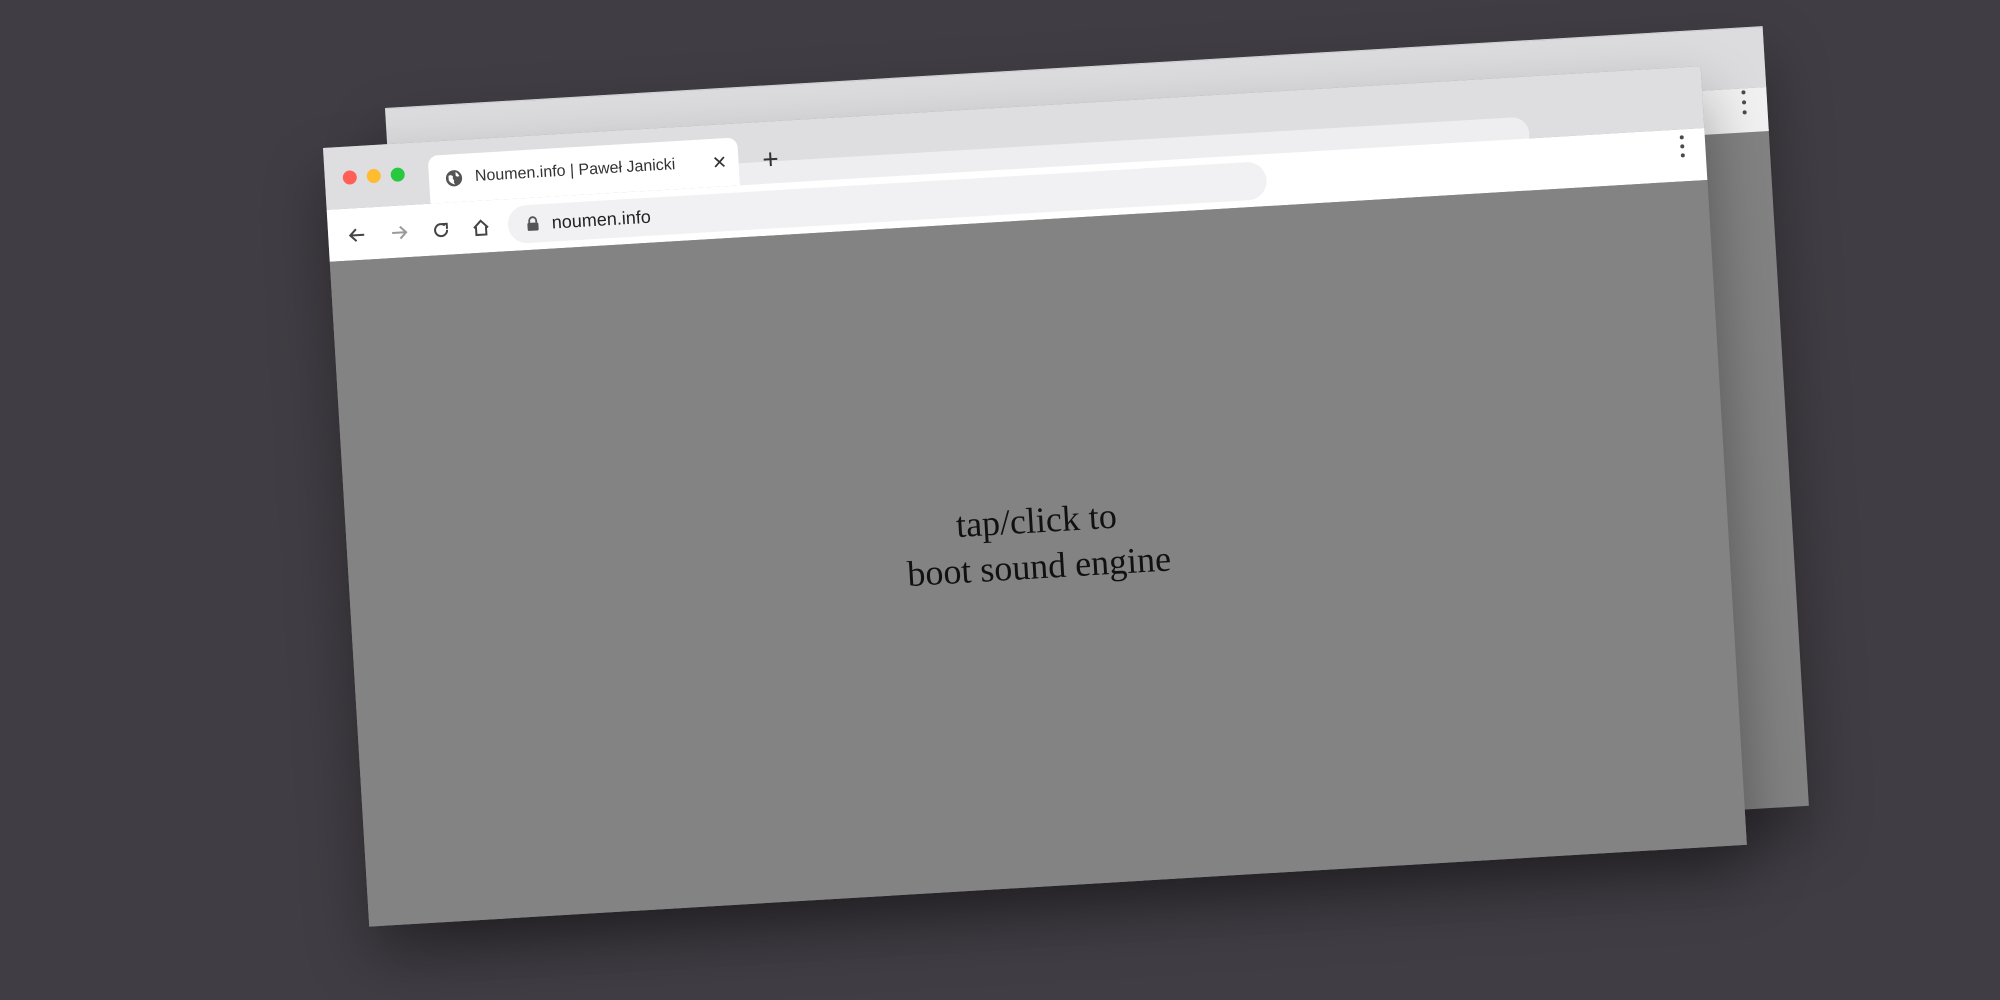 This screenshot has height=1000, width=2000. What do you see at coordinates (770, 159) in the screenshot?
I see `new-tab-button: +` at bounding box center [770, 159].